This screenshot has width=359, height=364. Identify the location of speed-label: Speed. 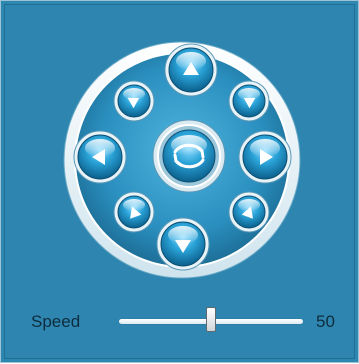
(56, 321).